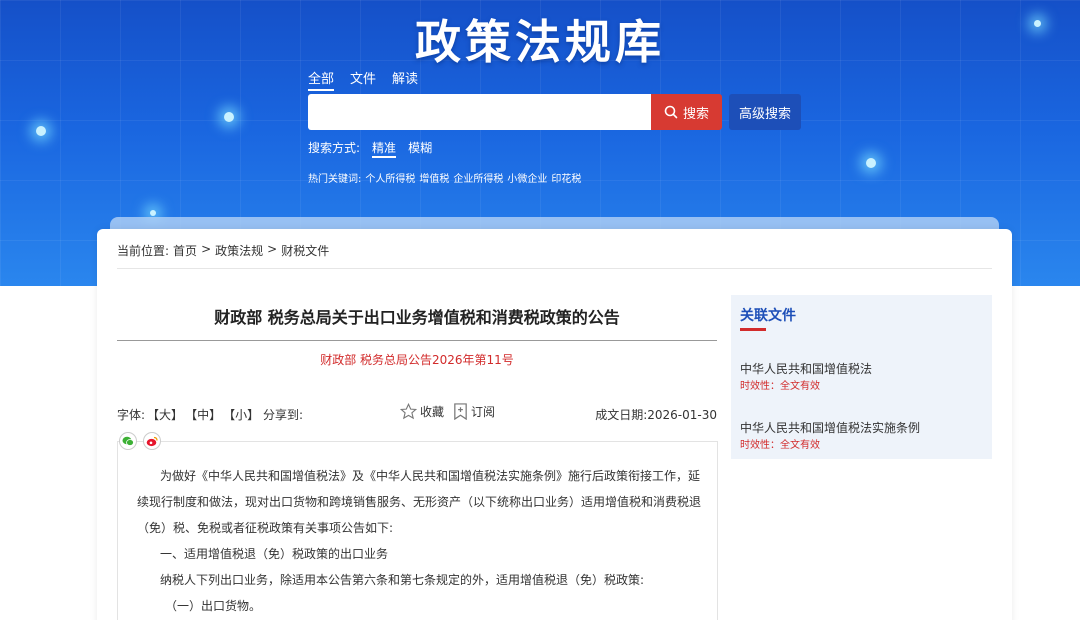  What do you see at coordinates (265, 528) in the screenshot?
I see `article-paragraph: （免）税、免税或者征税政策有关事项公告如下:` at bounding box center [265, 528].